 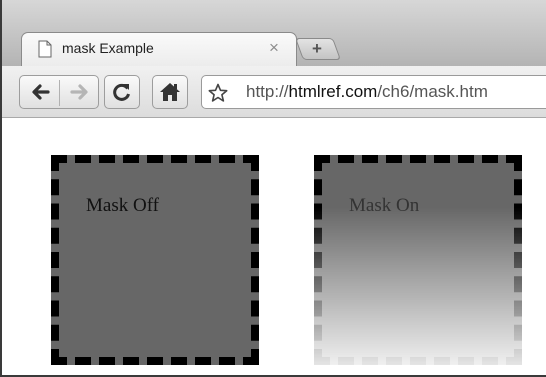 What do you see at coordinates (384, 205) in the screenshot?
I see `mask-on-label: Mask On` at bounding box center [384, 205].